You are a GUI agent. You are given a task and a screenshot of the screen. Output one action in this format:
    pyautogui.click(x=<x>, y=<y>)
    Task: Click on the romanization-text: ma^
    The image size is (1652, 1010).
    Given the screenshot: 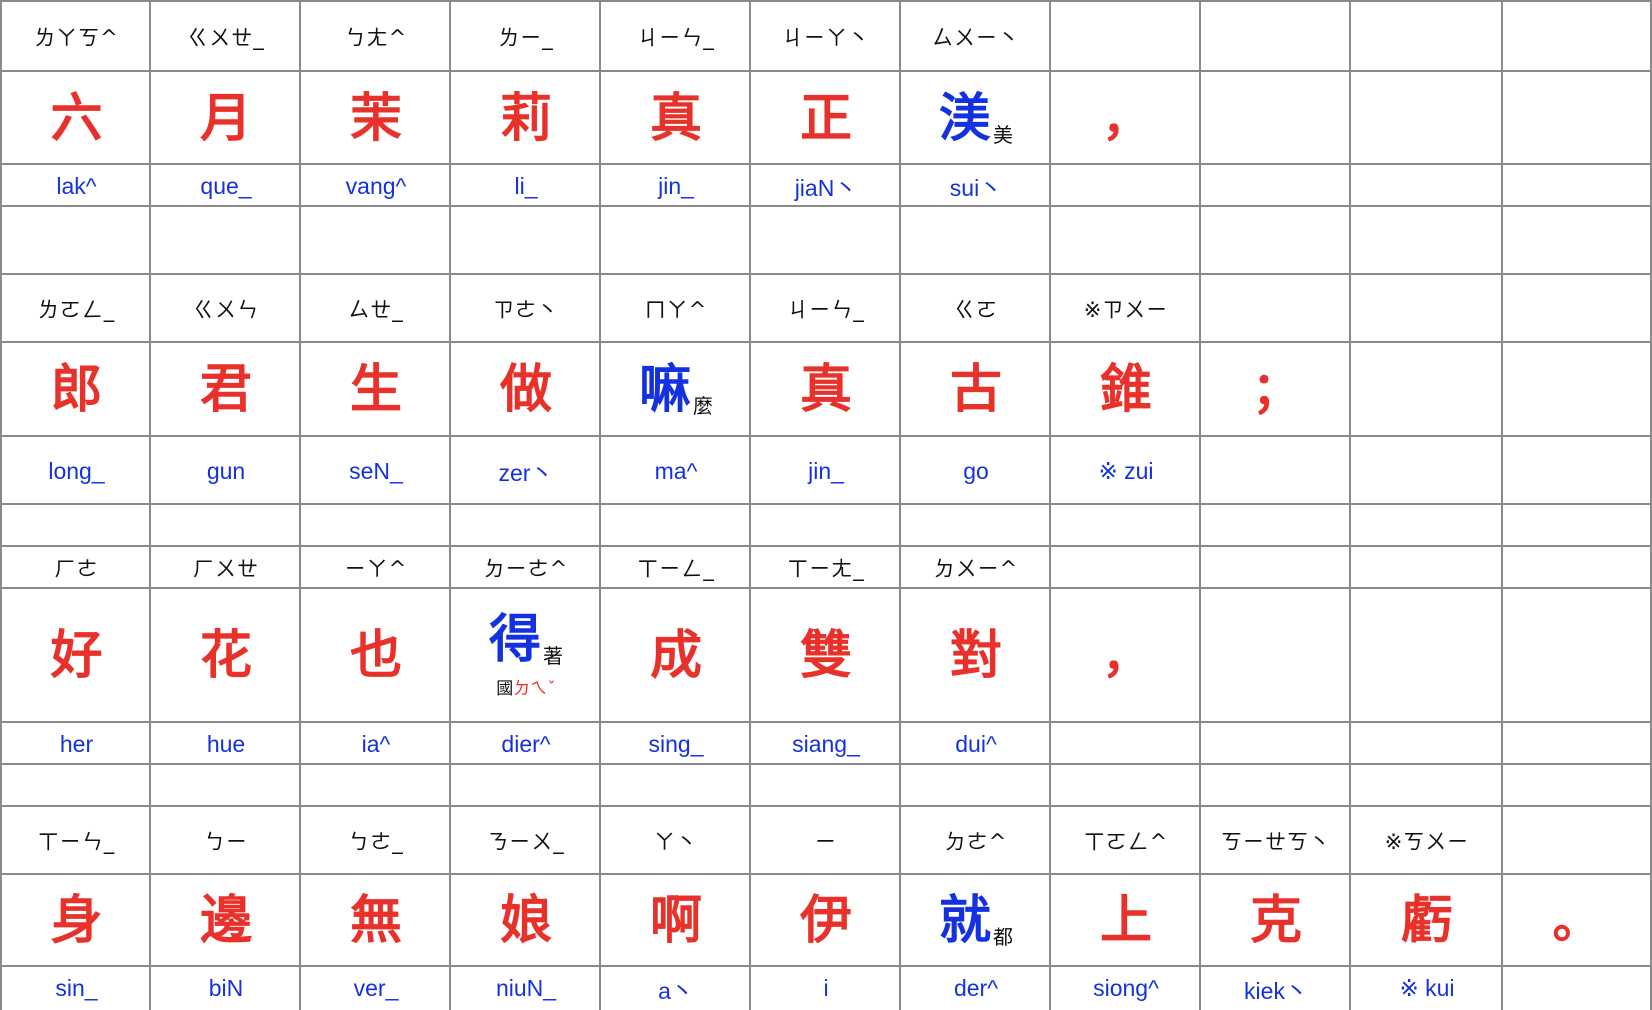 What is the action you would take?
    pyautogui.click(x=676, y=470)
    